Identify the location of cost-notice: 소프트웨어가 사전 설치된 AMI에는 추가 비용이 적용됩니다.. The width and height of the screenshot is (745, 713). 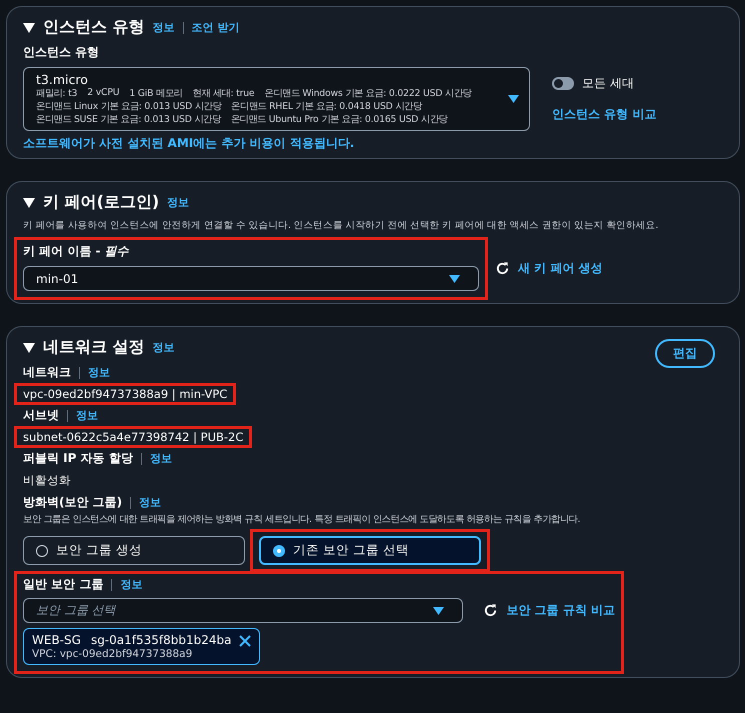
(189, 143).